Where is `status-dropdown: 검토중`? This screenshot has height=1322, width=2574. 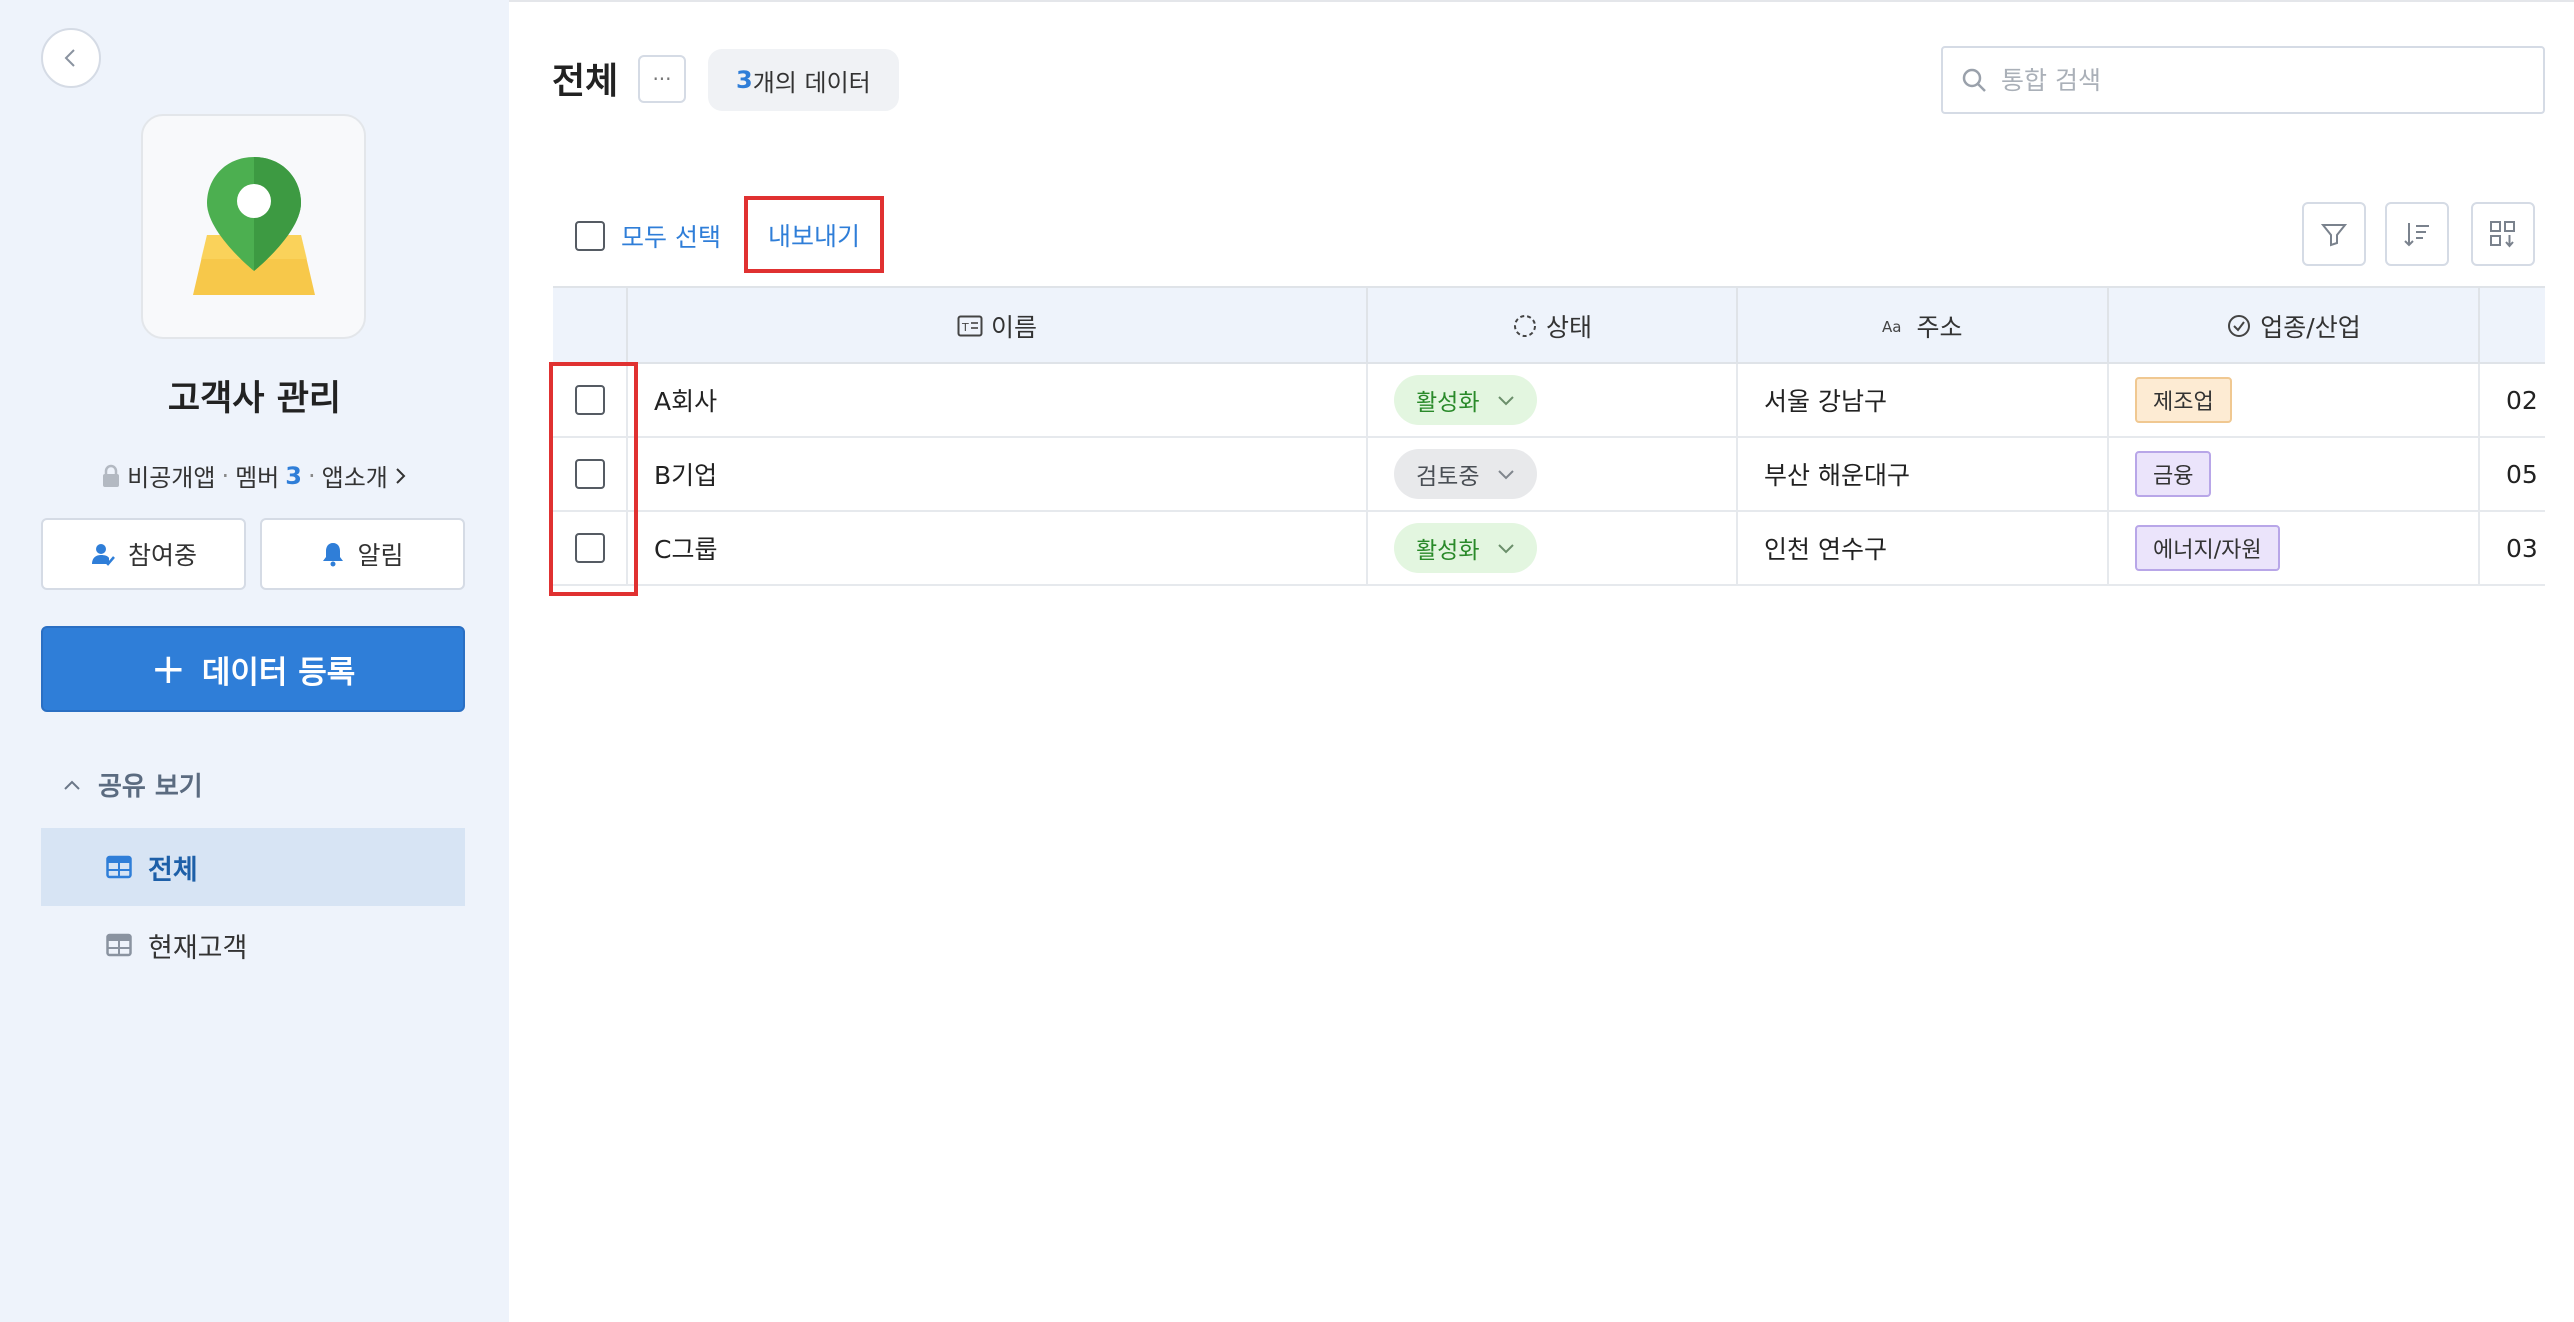 status-dropdown: 검토중 is located at coordinates (1466, 474).